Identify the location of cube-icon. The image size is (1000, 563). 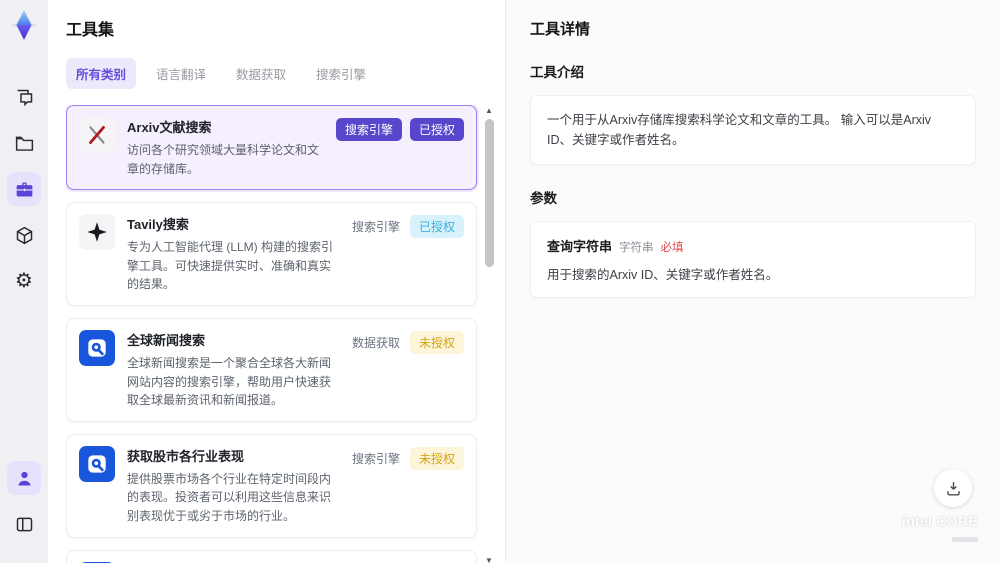
(24, 235).